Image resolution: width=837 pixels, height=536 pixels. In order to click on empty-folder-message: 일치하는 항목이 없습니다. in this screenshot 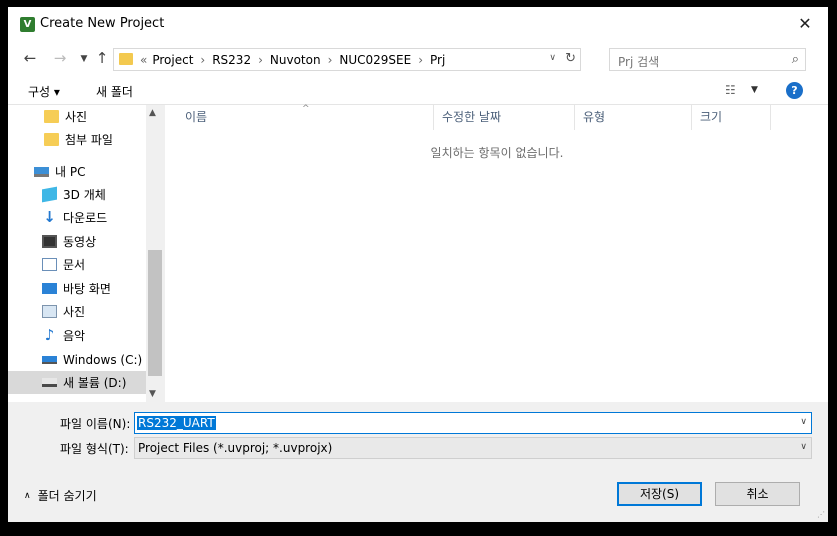, I will do `click(497, 153)`.